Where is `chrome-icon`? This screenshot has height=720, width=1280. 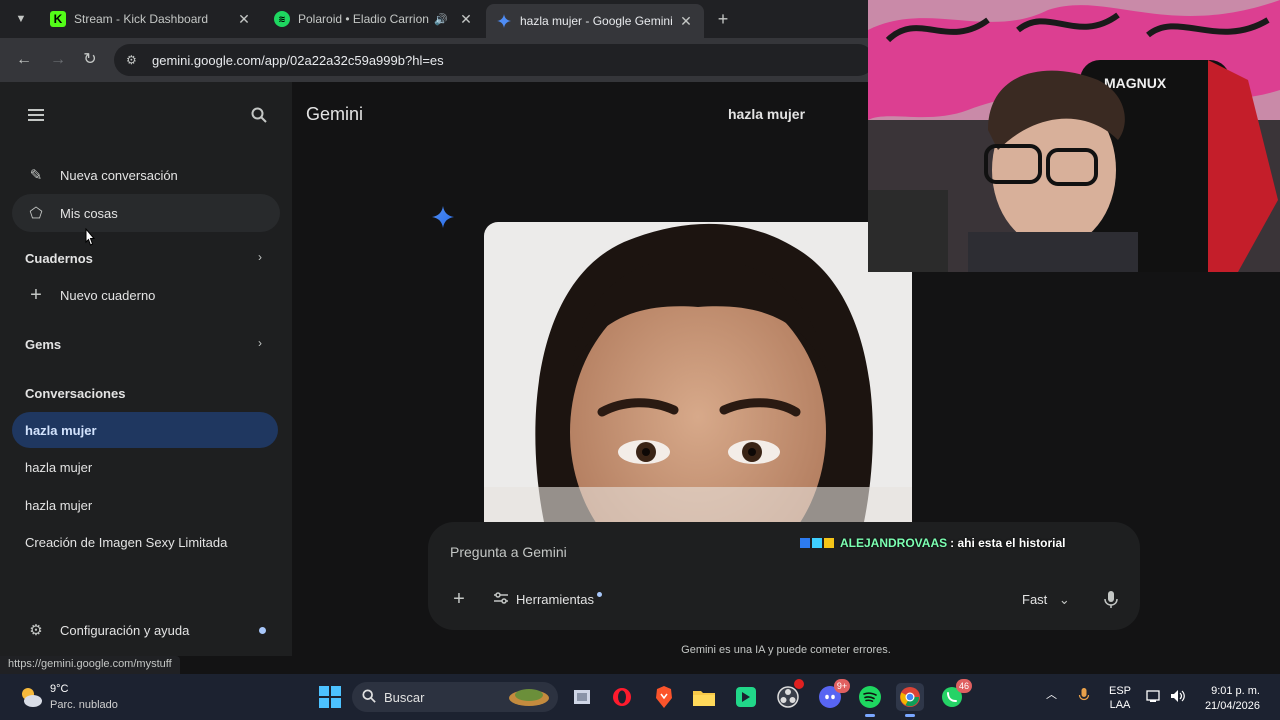
chrome-icon is located at coordinates (910, 700).